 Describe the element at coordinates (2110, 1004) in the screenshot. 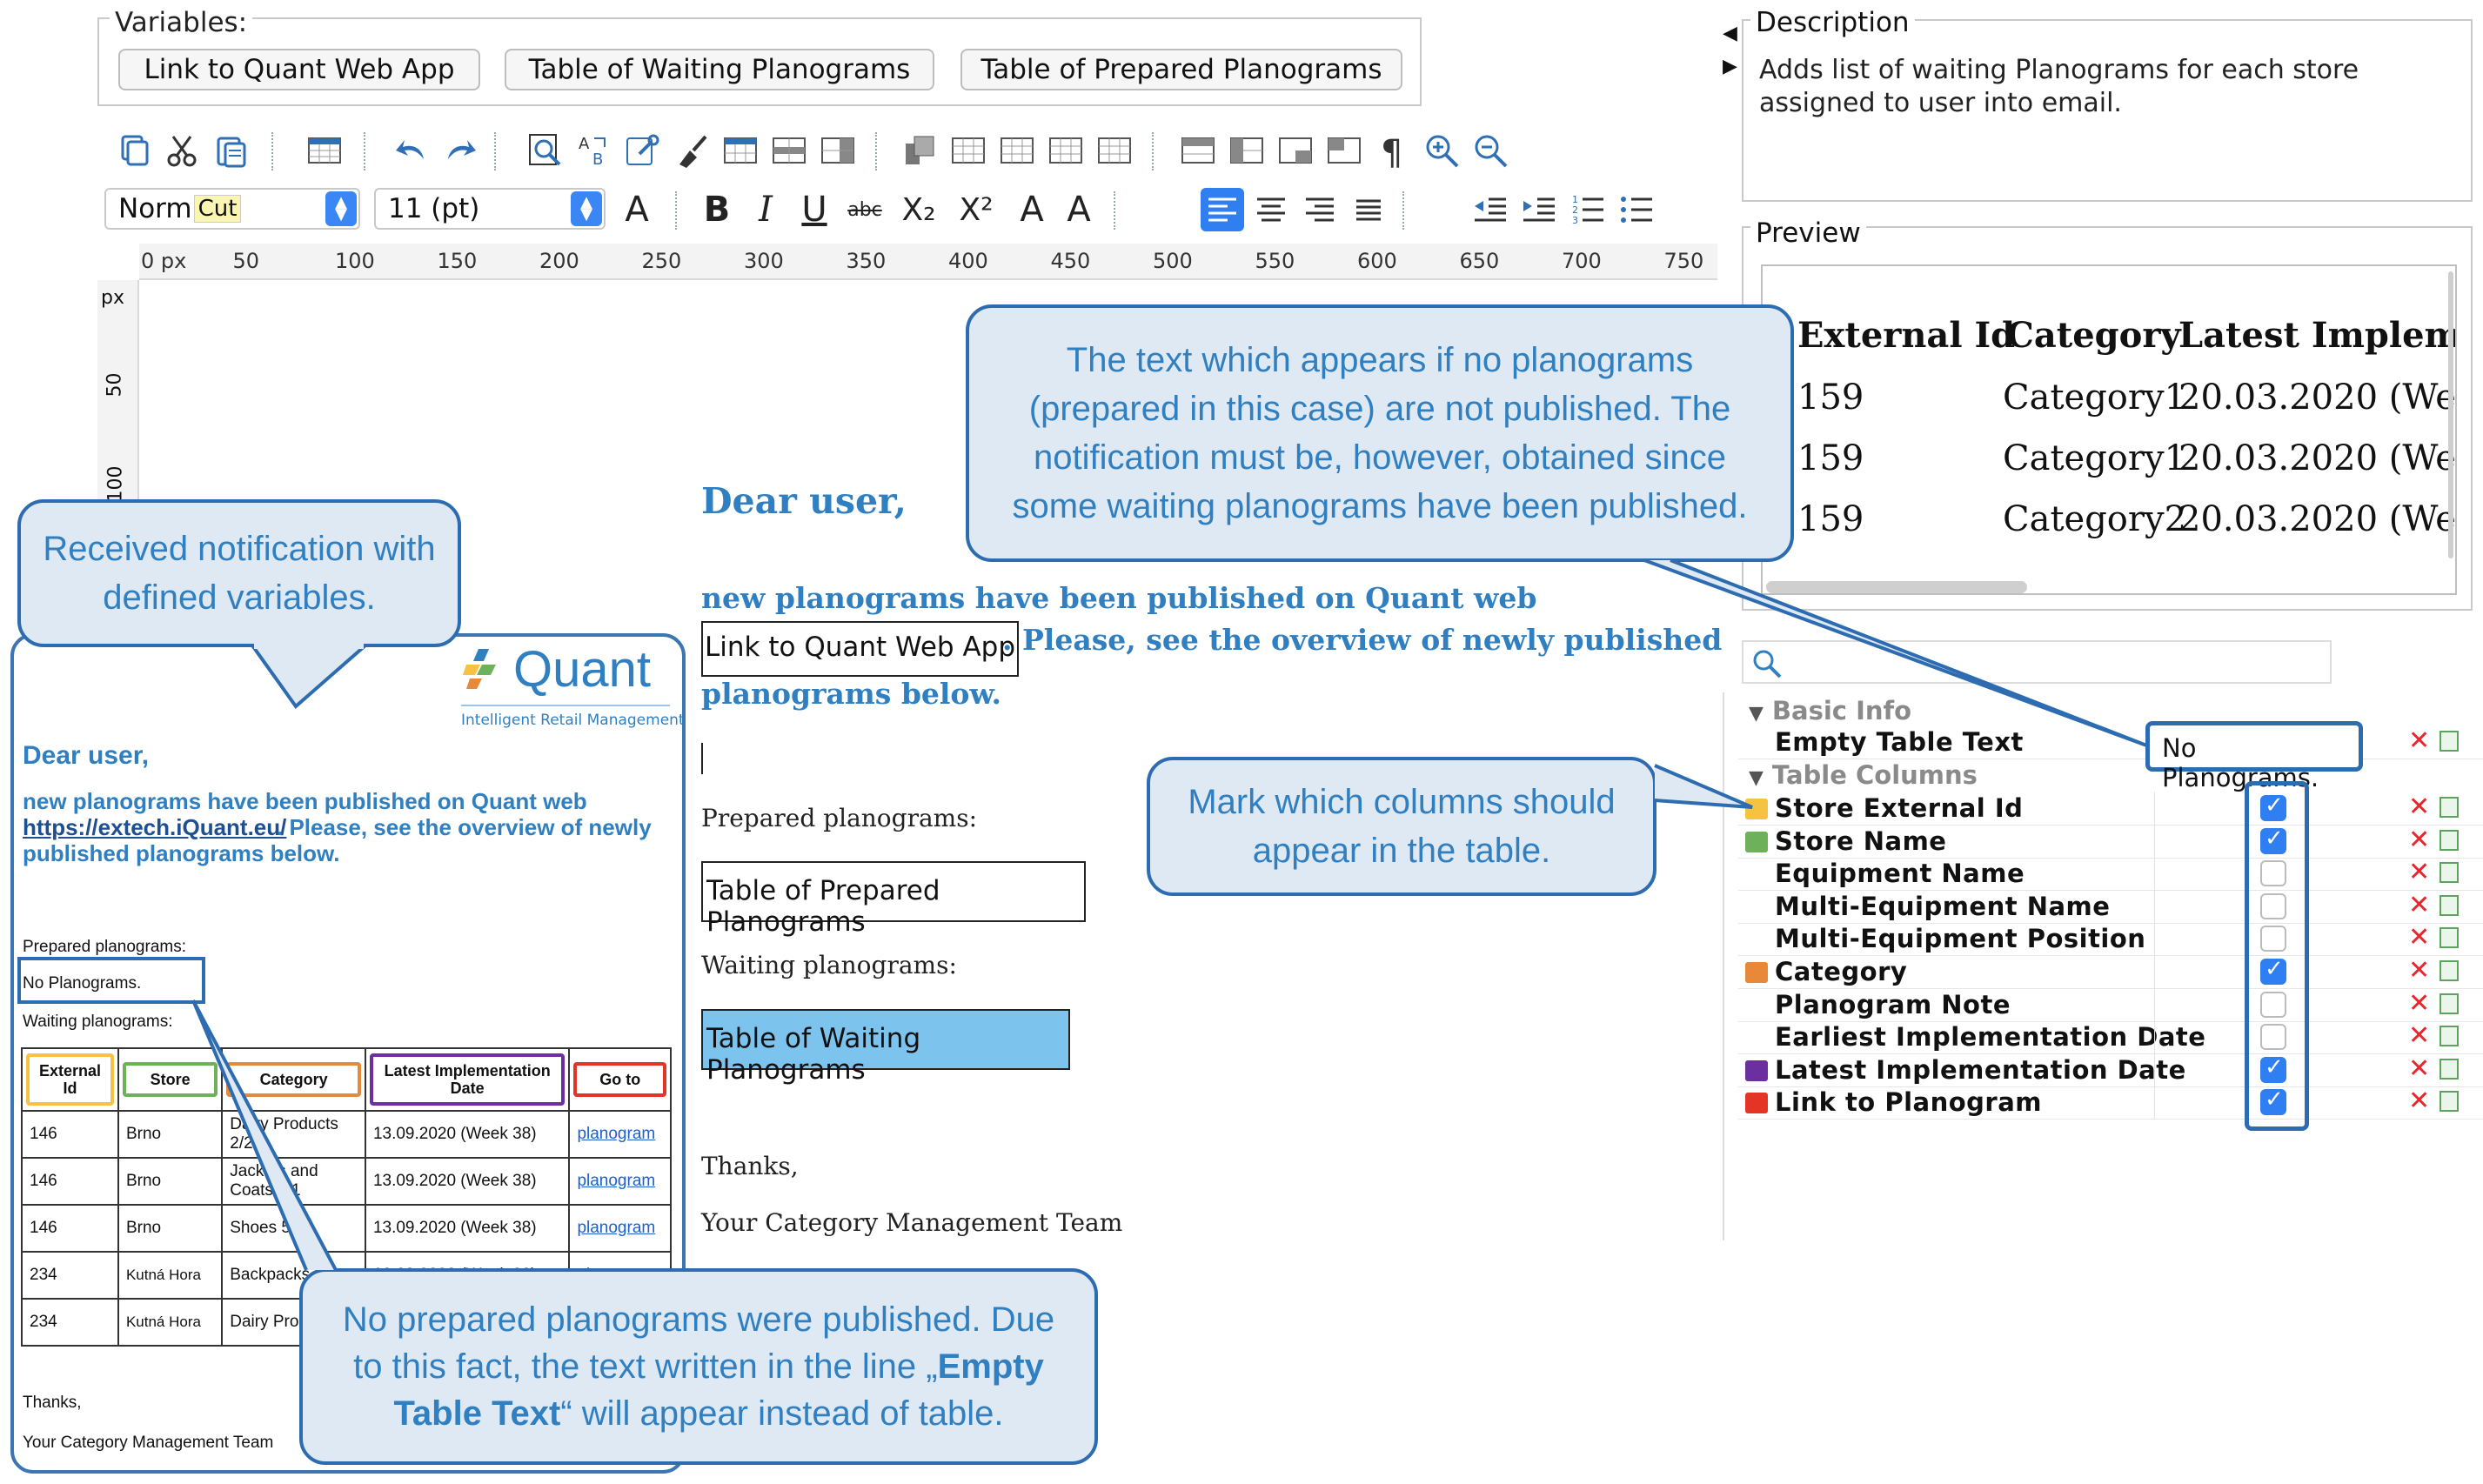

I see `column-row: Planogram Note ✕` at that location.